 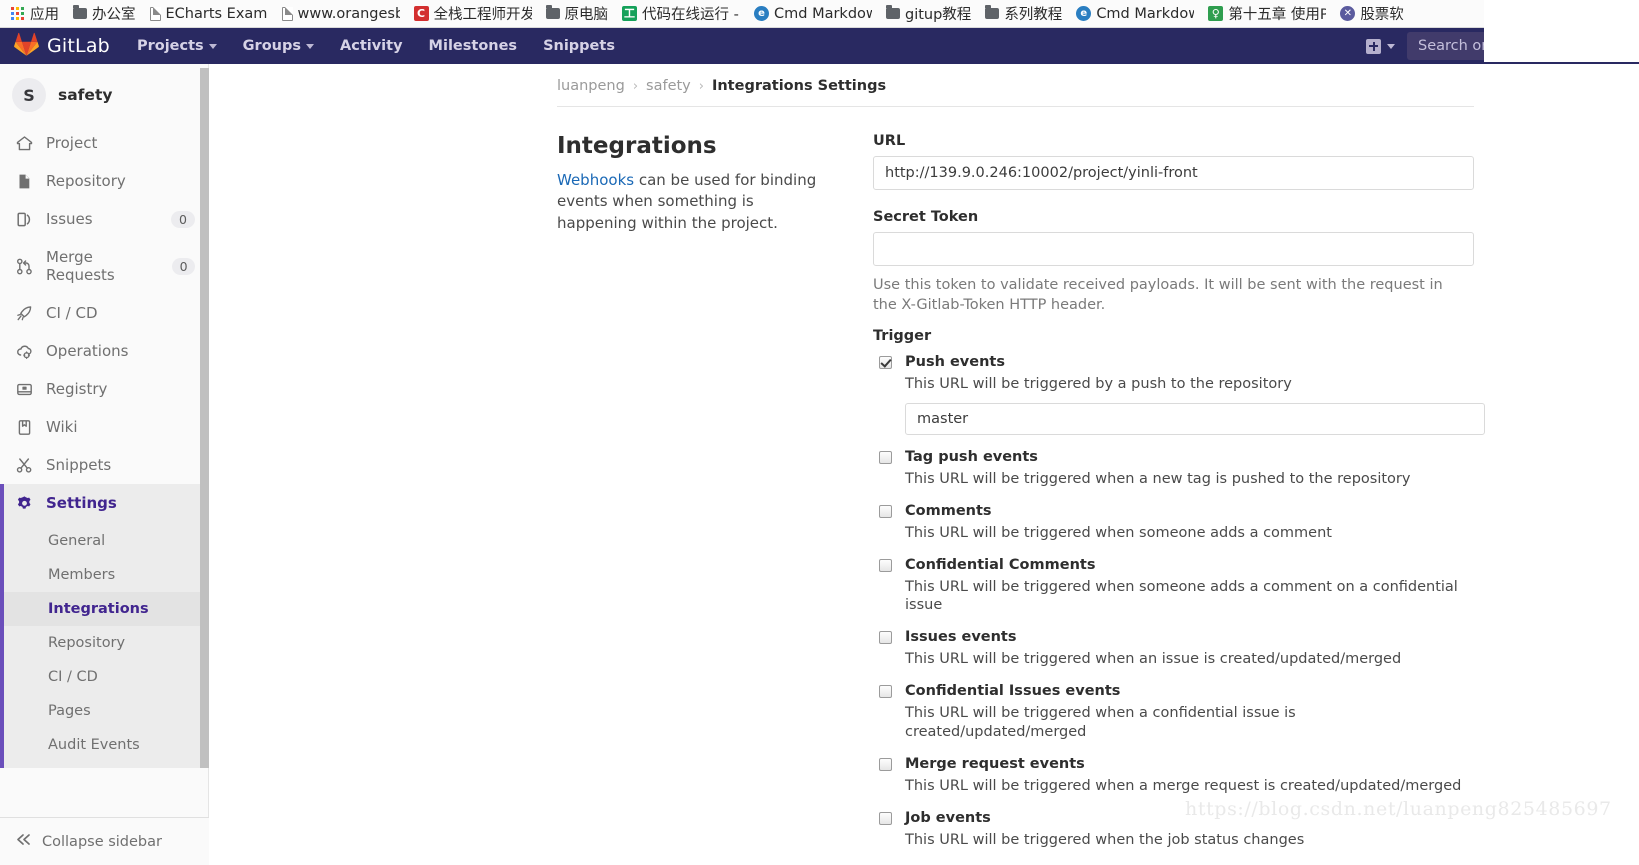 What do you see at coordinates (24, 181) in the screenshot?
I see `file-icon` at bounding box center [24, 181].